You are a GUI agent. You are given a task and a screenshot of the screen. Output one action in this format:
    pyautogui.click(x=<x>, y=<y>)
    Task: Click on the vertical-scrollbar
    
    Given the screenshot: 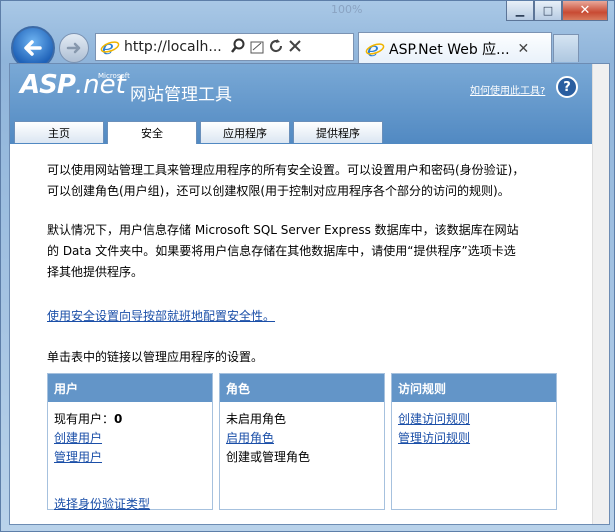 What is the action you would take?
    pyautogui.click(x=600, y=294)
    